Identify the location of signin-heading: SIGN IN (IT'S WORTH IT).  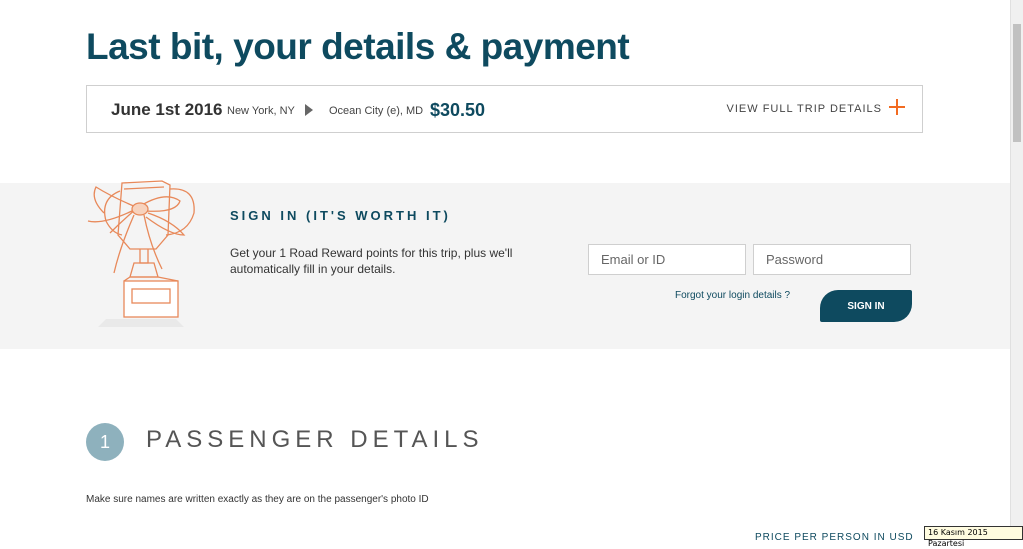
(340, 215).